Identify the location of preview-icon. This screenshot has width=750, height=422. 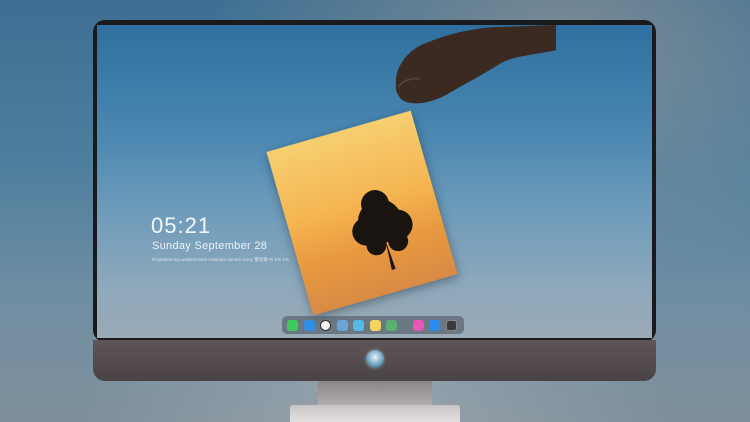
(342, 325).